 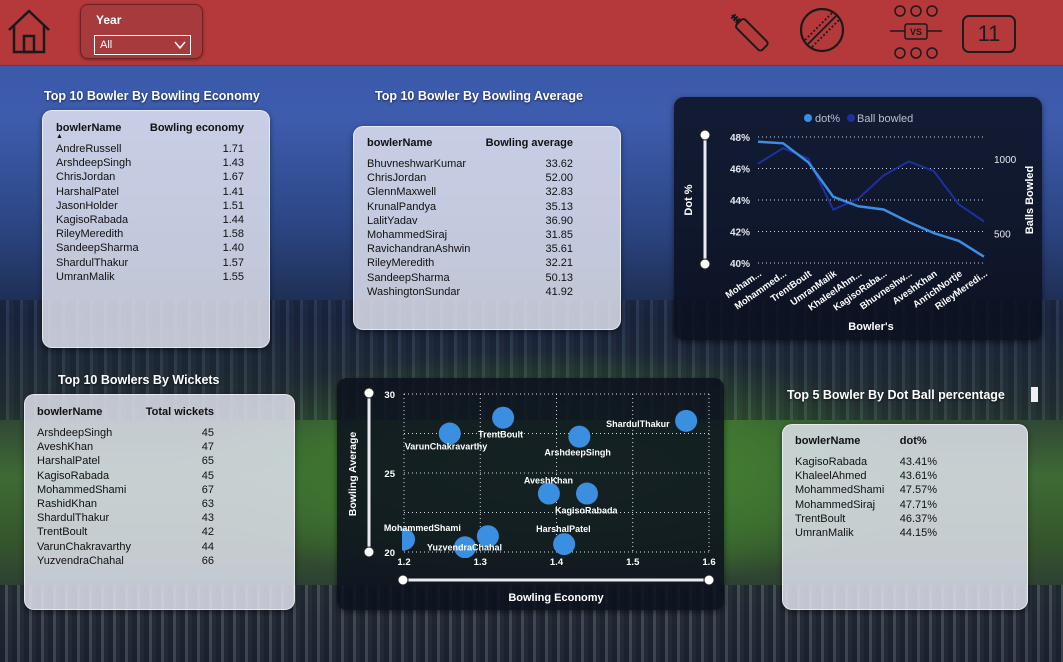 I want to click on table-row: ArshdeepSingh 1.43, so click(x=150, y=163).